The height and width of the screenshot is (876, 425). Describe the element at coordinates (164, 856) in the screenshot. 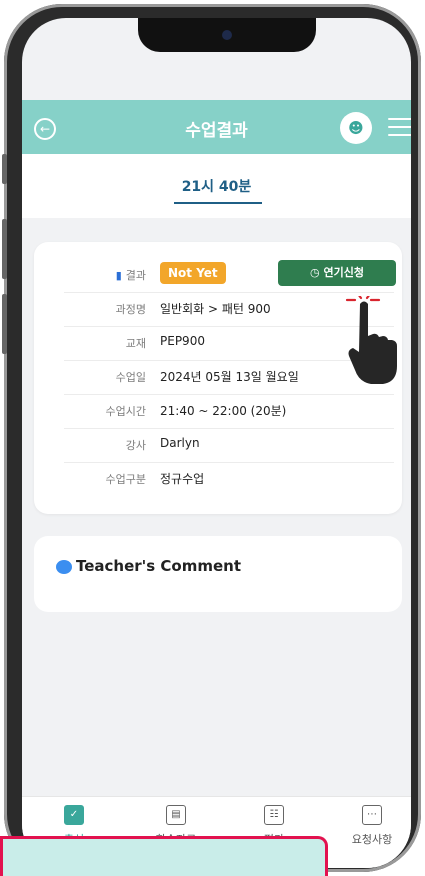

I see `bottom-popup` at that location.